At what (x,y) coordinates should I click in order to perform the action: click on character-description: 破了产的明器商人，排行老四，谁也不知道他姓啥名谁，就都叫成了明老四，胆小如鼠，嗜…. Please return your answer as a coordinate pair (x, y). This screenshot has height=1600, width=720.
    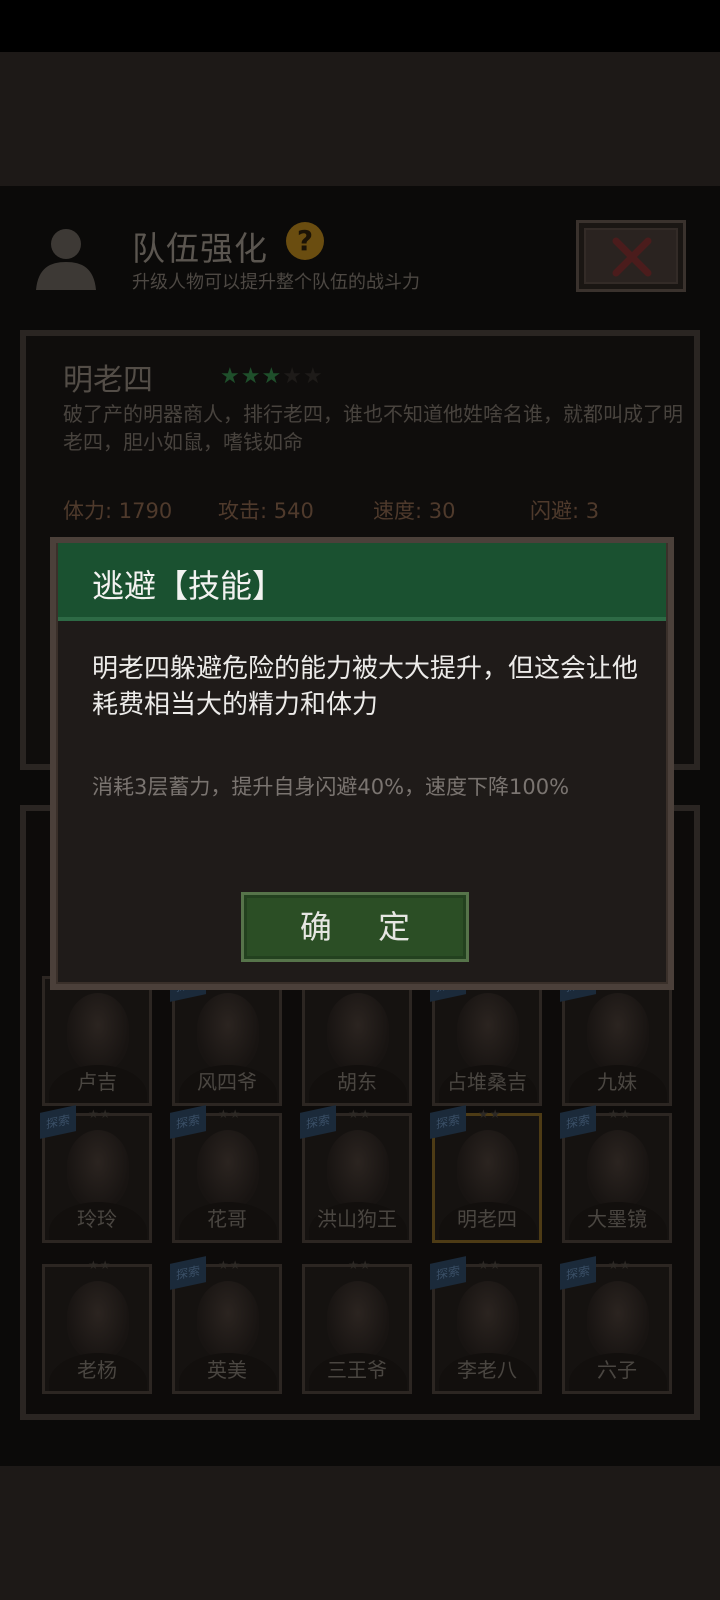
    Looking at the image, I should click on (373, 428).